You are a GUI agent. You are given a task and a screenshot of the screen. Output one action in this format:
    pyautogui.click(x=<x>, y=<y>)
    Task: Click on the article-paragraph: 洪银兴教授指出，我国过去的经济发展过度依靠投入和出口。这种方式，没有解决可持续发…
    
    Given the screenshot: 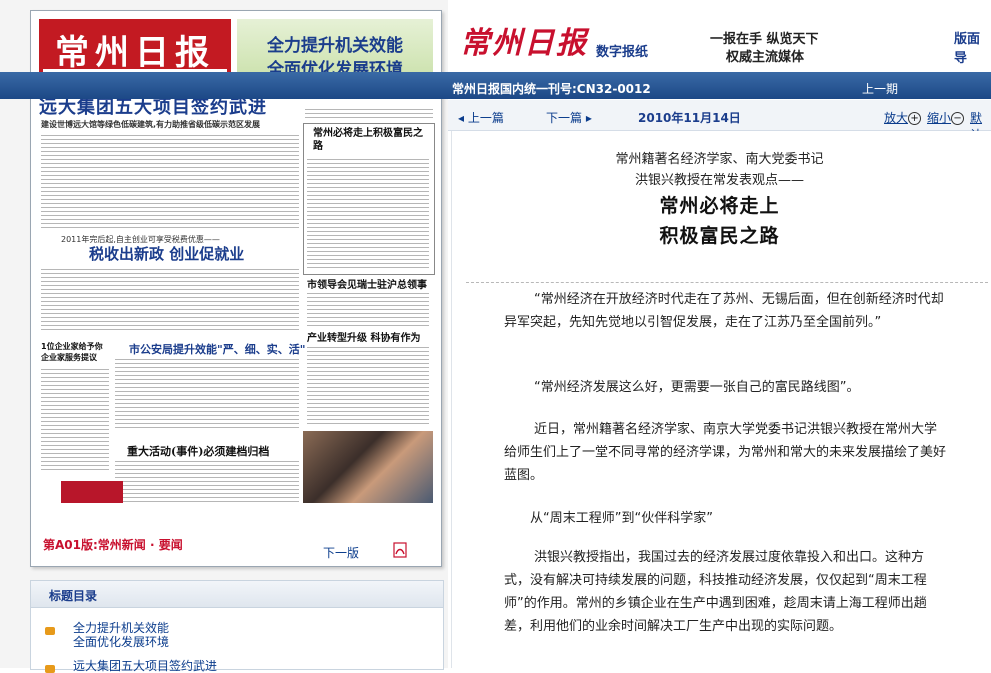 What is the action you would take?
    pyautogui.click(x=715, y=592)
    